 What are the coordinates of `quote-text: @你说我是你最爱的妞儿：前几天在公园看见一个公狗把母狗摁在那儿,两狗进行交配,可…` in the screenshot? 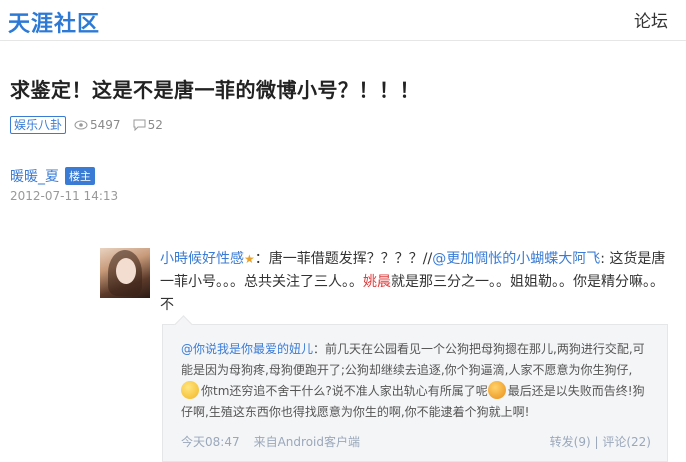 It's located at (416, 381).